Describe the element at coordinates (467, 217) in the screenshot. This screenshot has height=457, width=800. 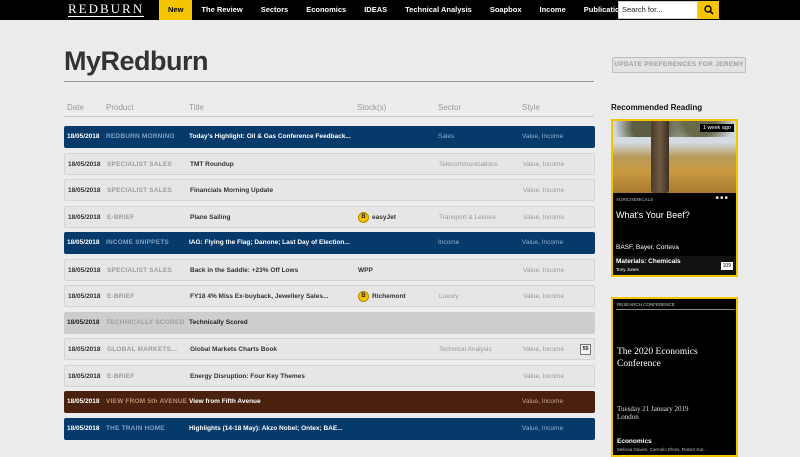
I see `row-sector: Transport & Leisure` at that location.